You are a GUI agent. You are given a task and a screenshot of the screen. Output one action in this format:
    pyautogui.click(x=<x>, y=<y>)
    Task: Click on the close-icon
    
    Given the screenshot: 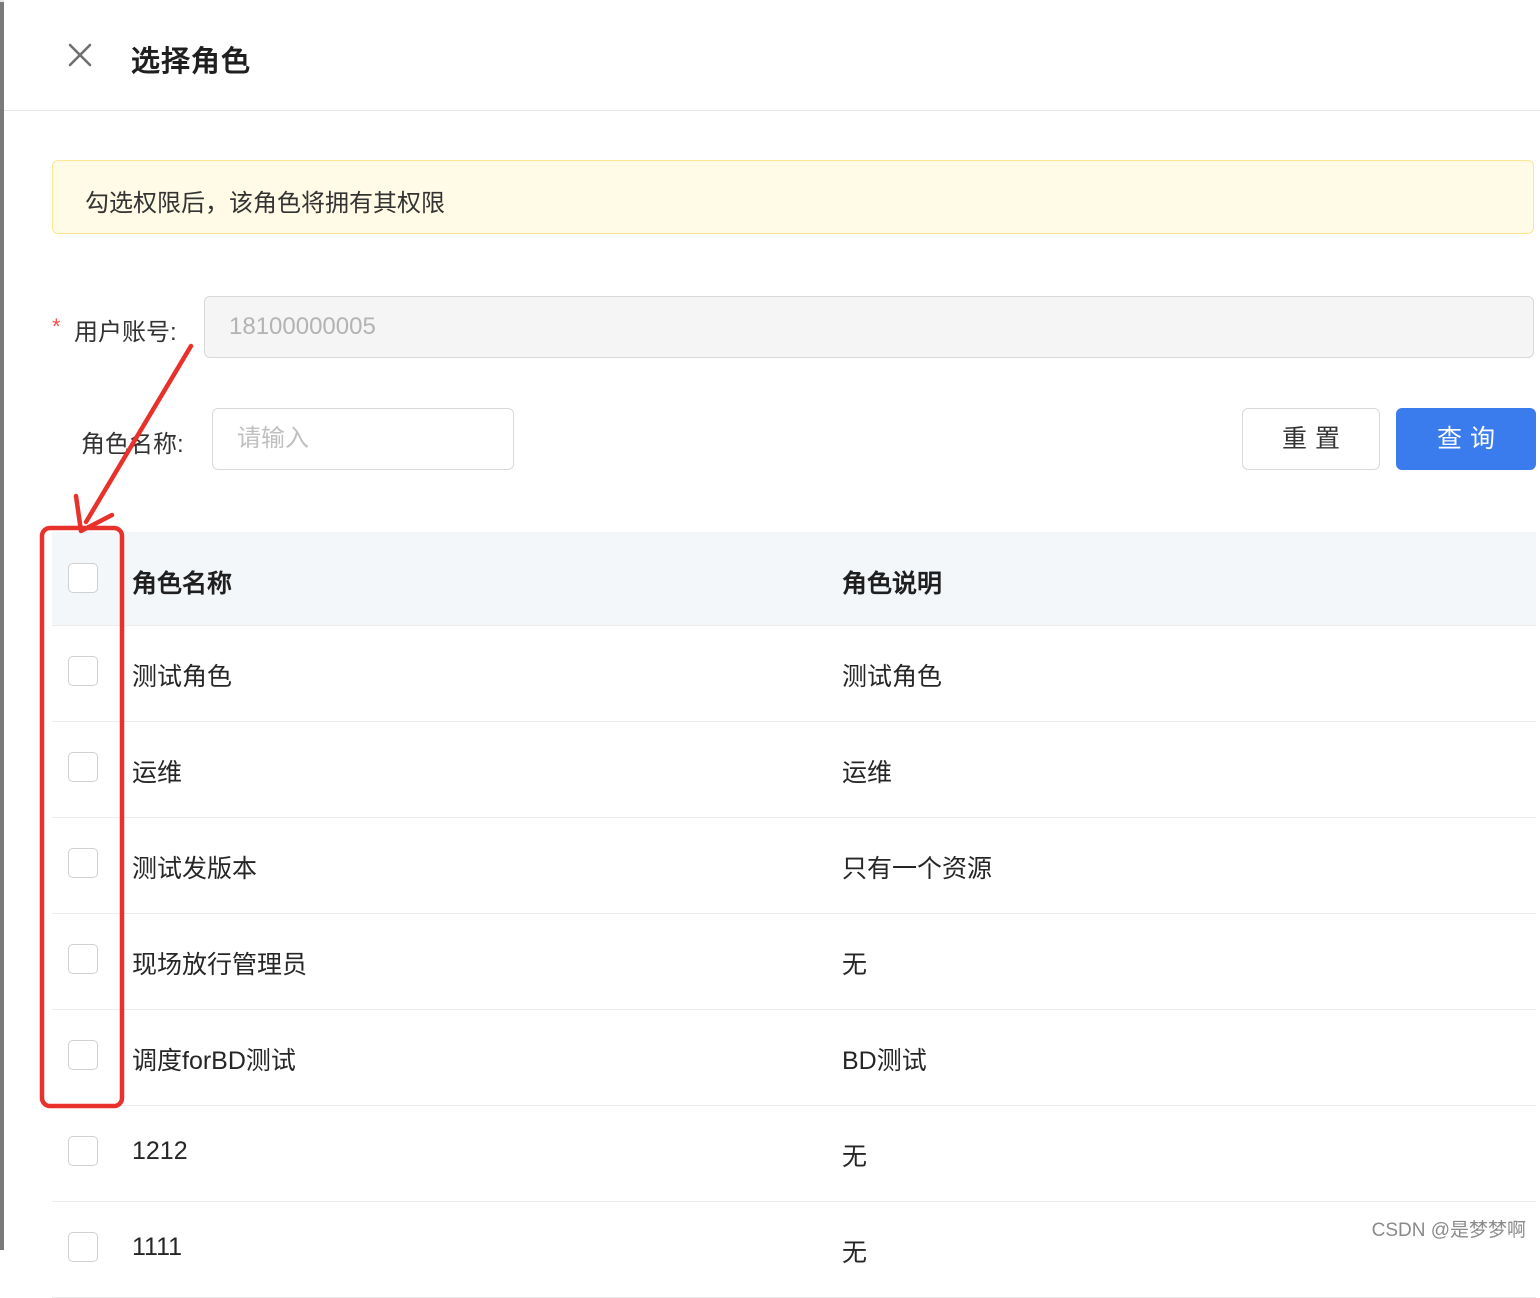 What is the action you would take?
    pyautogui.click(x=80, y=55)
    